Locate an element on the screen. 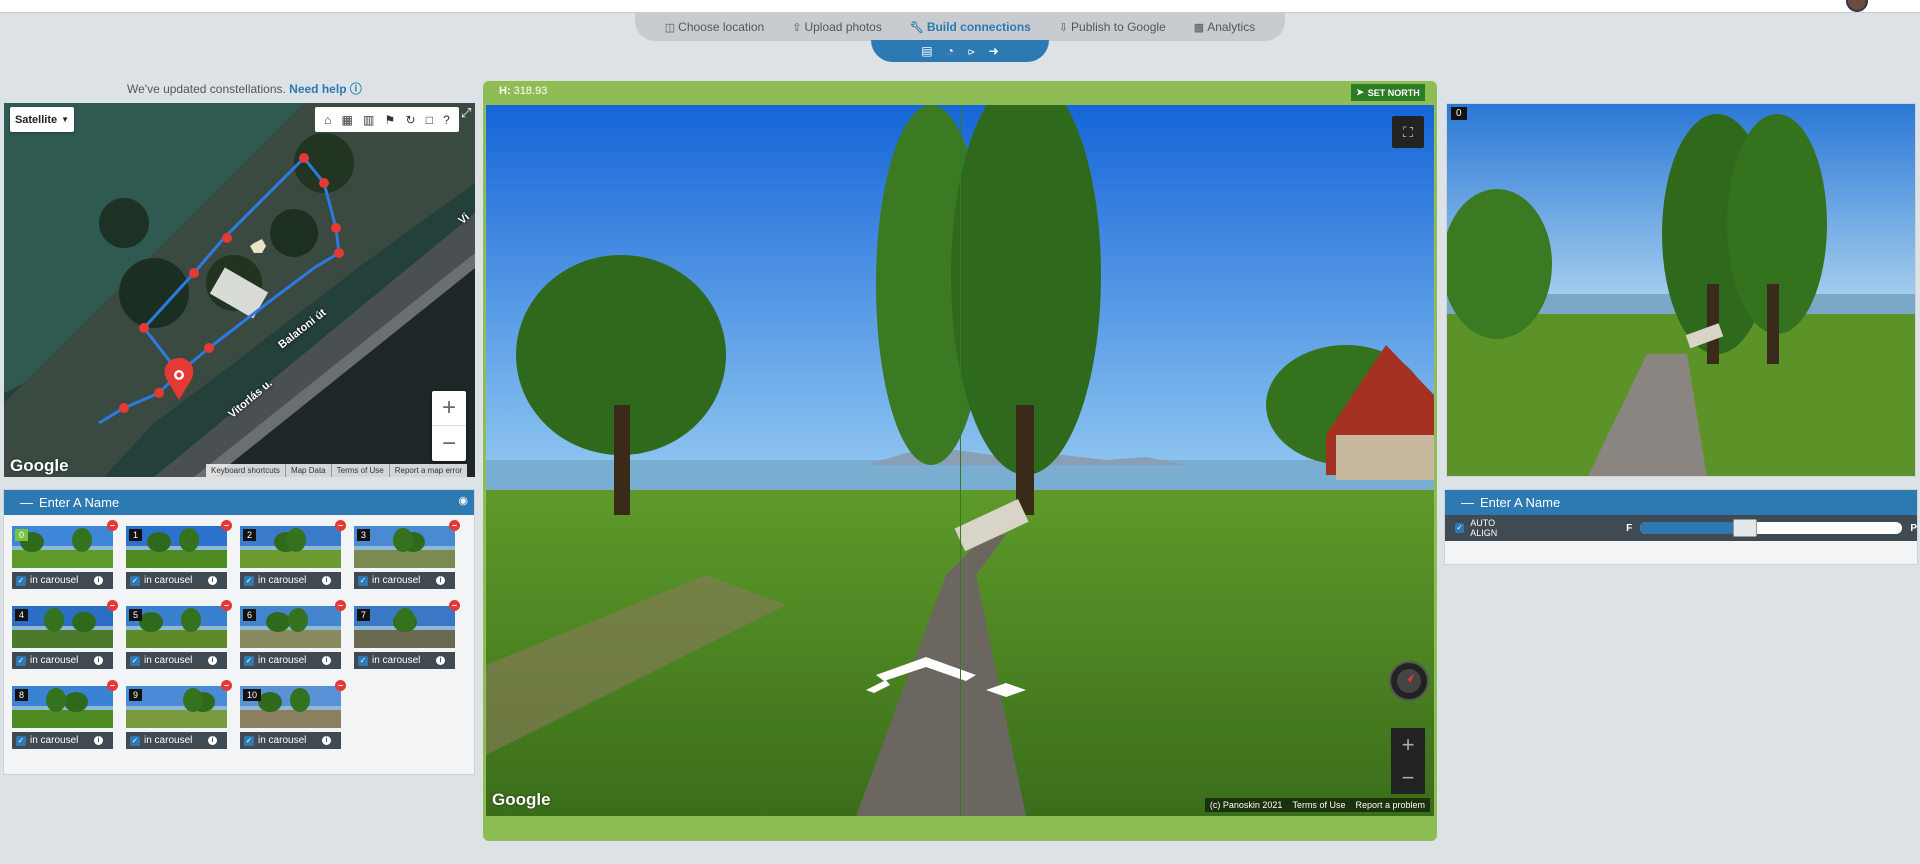 Image resolution: width=1920 pixels, height=864 pixels. slider-handle is located at coordinates (1744, 528).